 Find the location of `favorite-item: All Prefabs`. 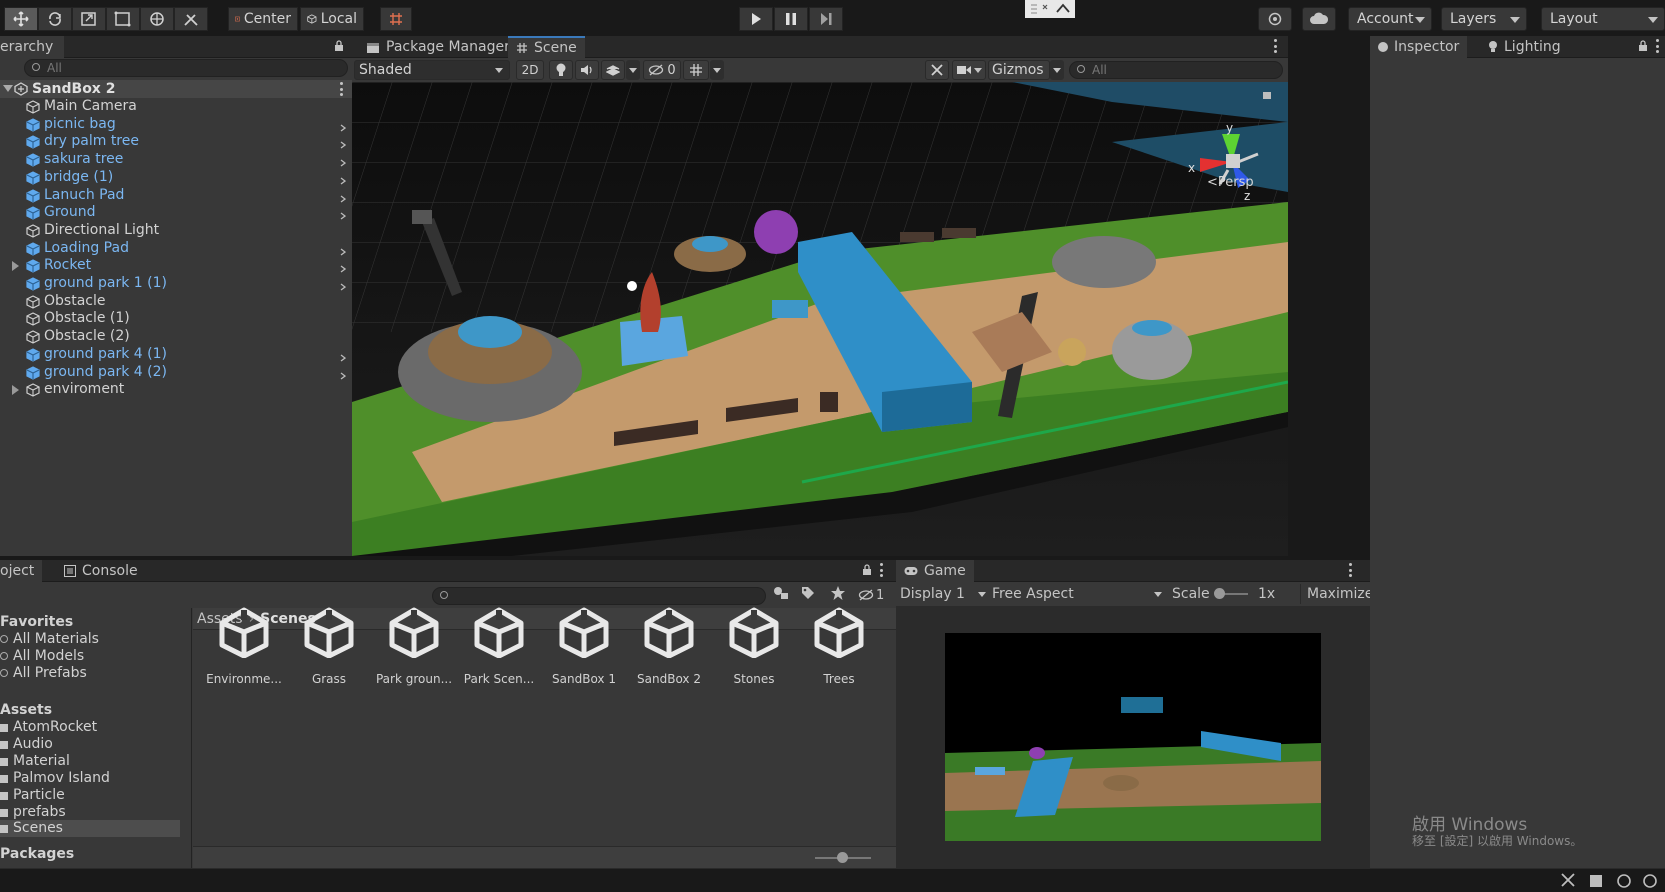

favorite-item: All Prefabs is located at coordinates (90, 673).